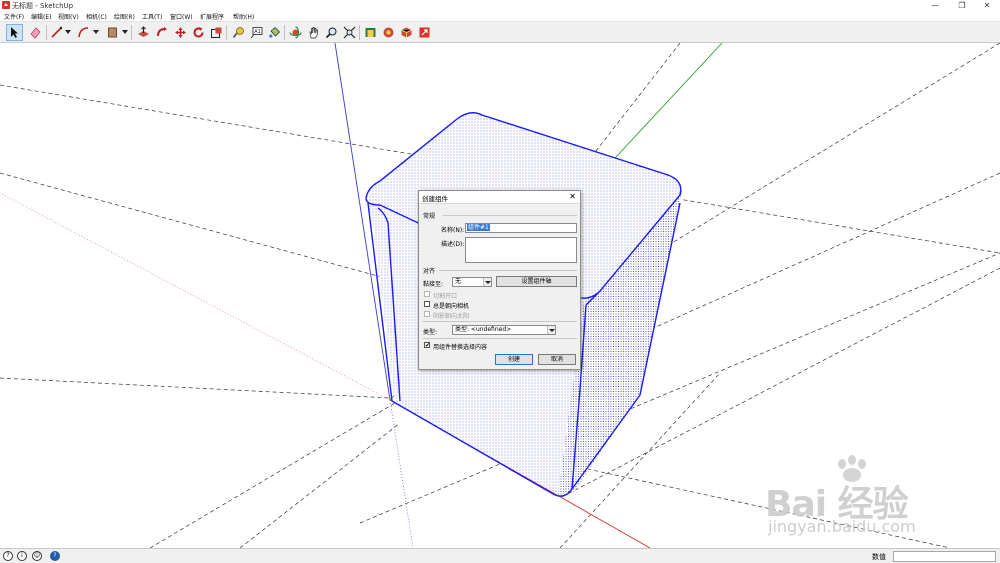 The width and height of the screenshot is (1000, 563). Describe the element at coordinates (68, 32) in the screenshot. I see `line-dropdown-chevron-icon` at that location.